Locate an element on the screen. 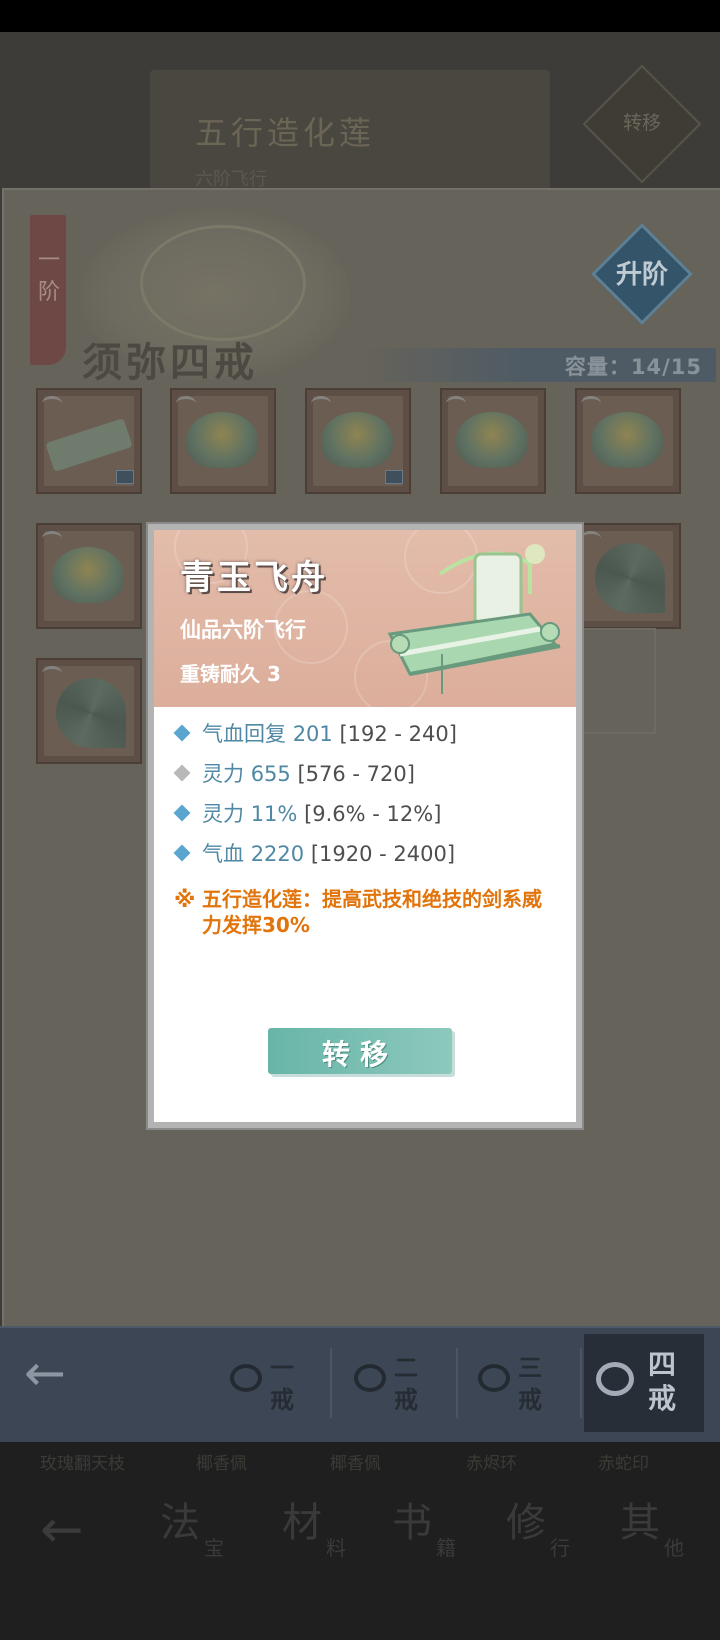 This screenshot has height=1640, width=720. stat-row: 气血回复 201 [192 - 240] is located at coordinates (315, 733).